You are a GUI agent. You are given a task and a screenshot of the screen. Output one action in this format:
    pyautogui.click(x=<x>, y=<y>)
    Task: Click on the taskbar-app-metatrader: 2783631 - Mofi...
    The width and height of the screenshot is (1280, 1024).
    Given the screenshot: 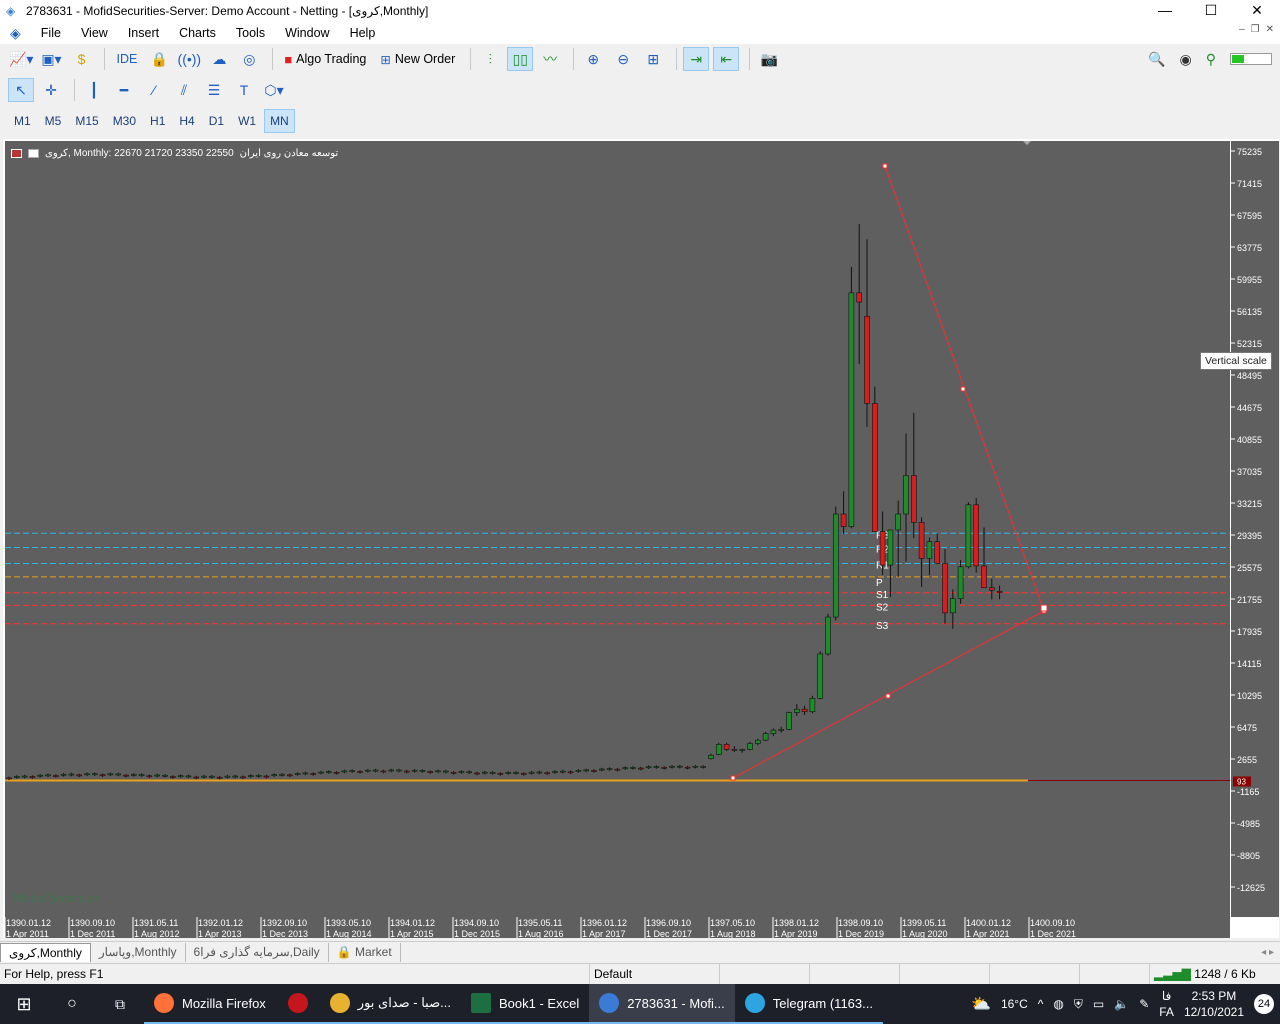 What is the action you would take?
    pyautogui.click(x=662, y=1004)
    